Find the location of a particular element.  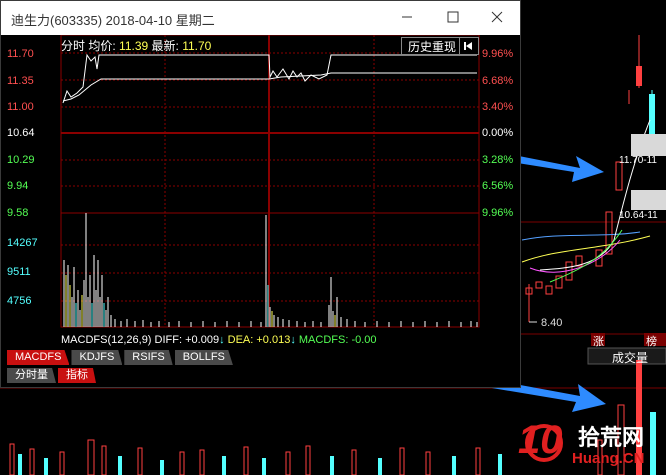

window-titlebar: 迪生力(603335) 2018-04-10 星期二 is located at coordinates (260, 18).